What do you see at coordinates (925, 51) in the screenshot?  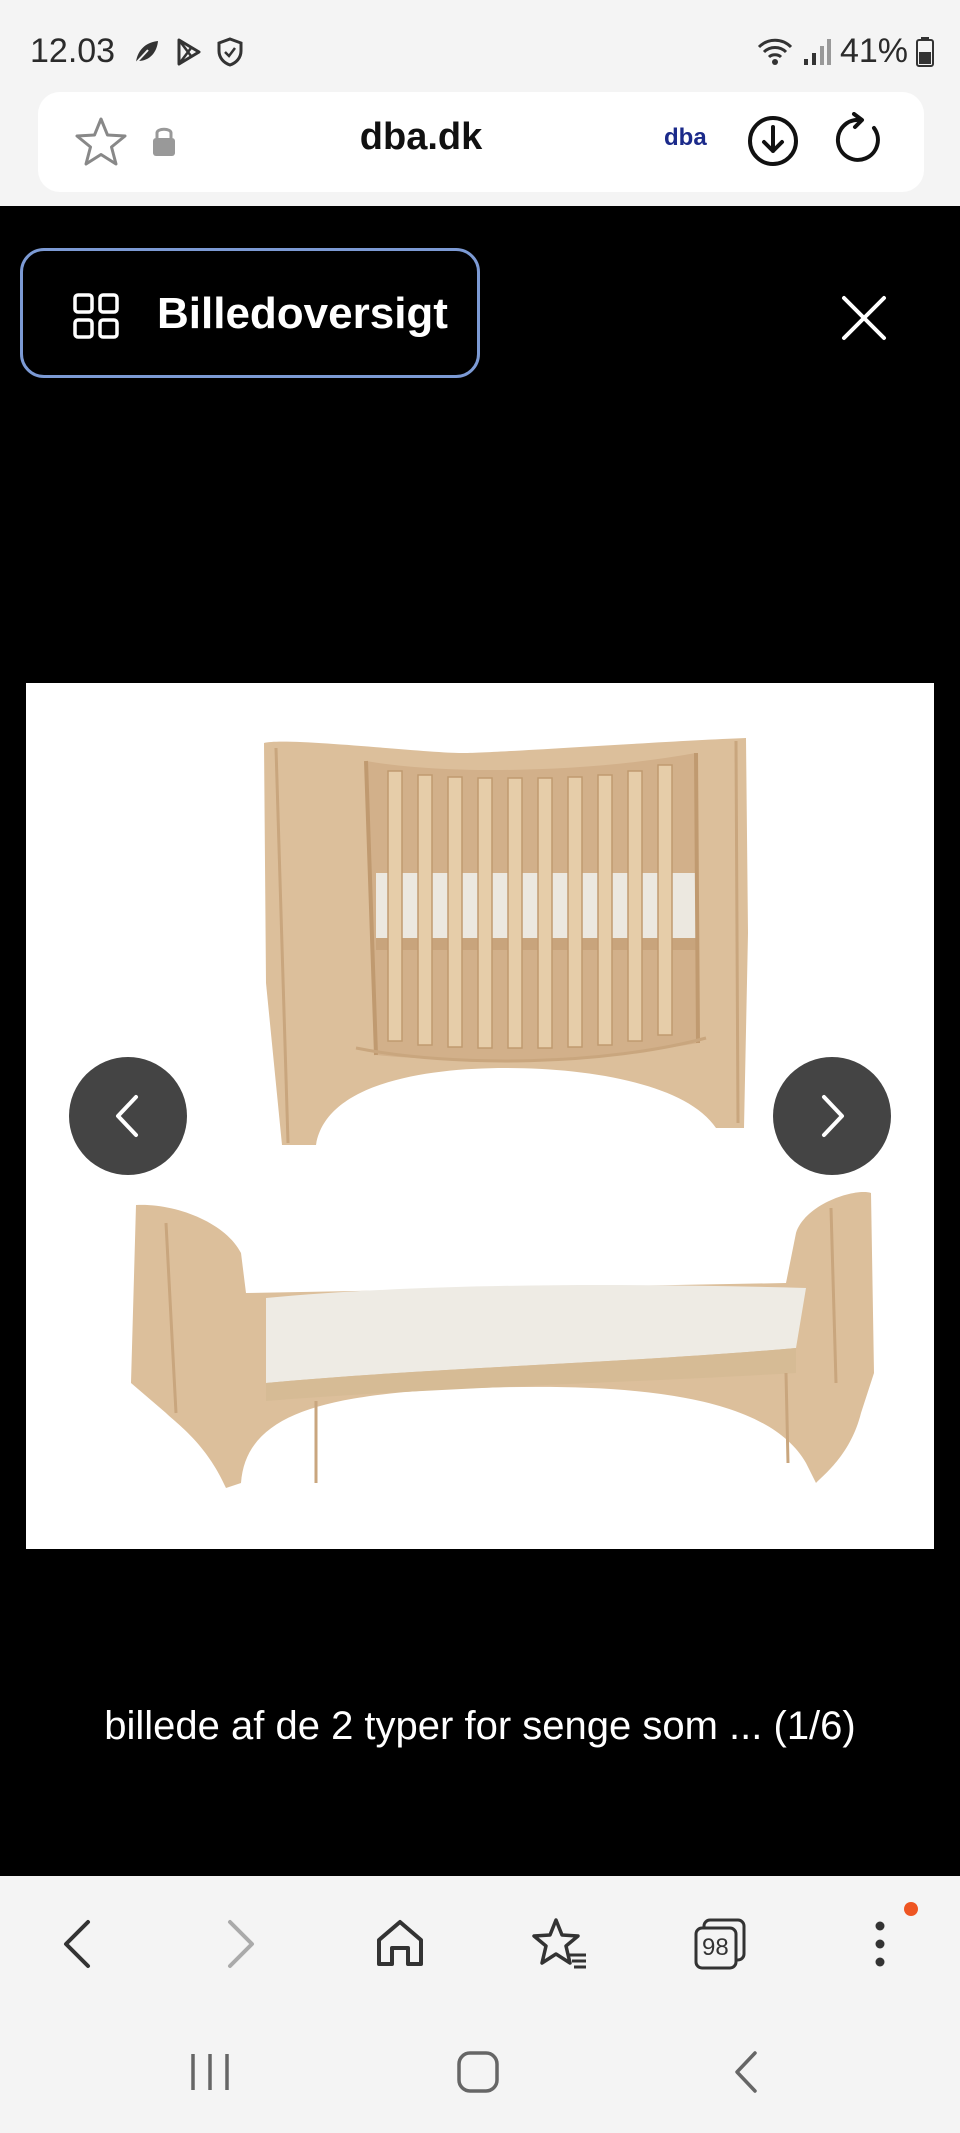 I see `battery-icon` at bounding box center [925, 51].